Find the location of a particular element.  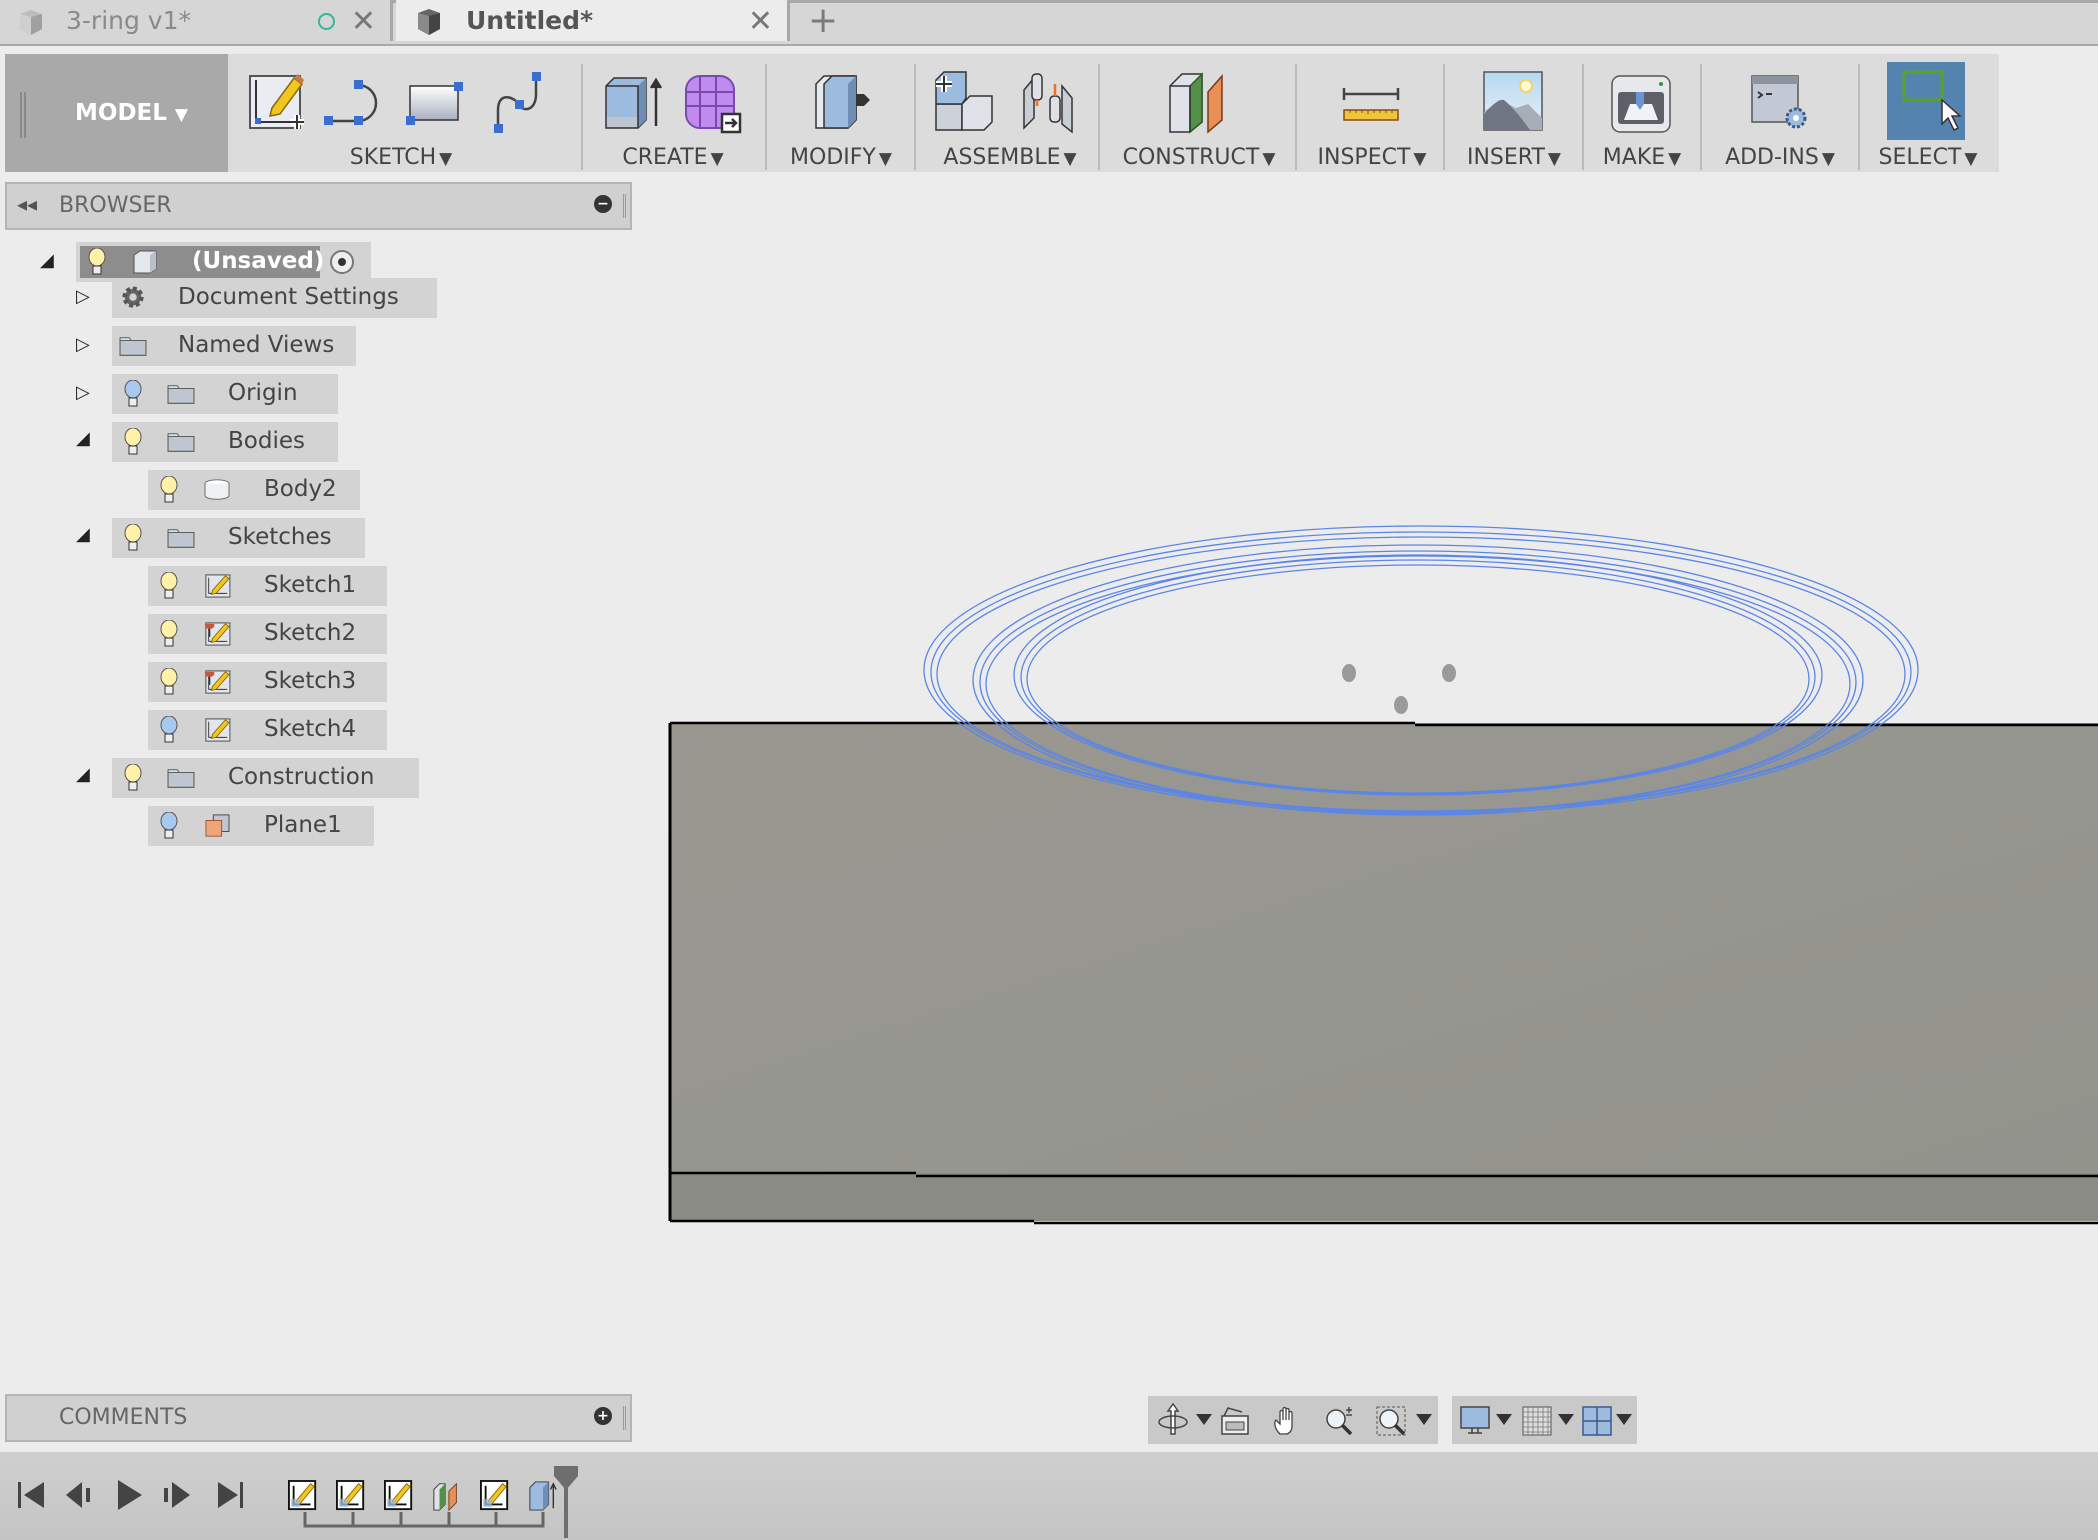

group-label: INSPECT ▼ is located at coordinates (1372, 157).